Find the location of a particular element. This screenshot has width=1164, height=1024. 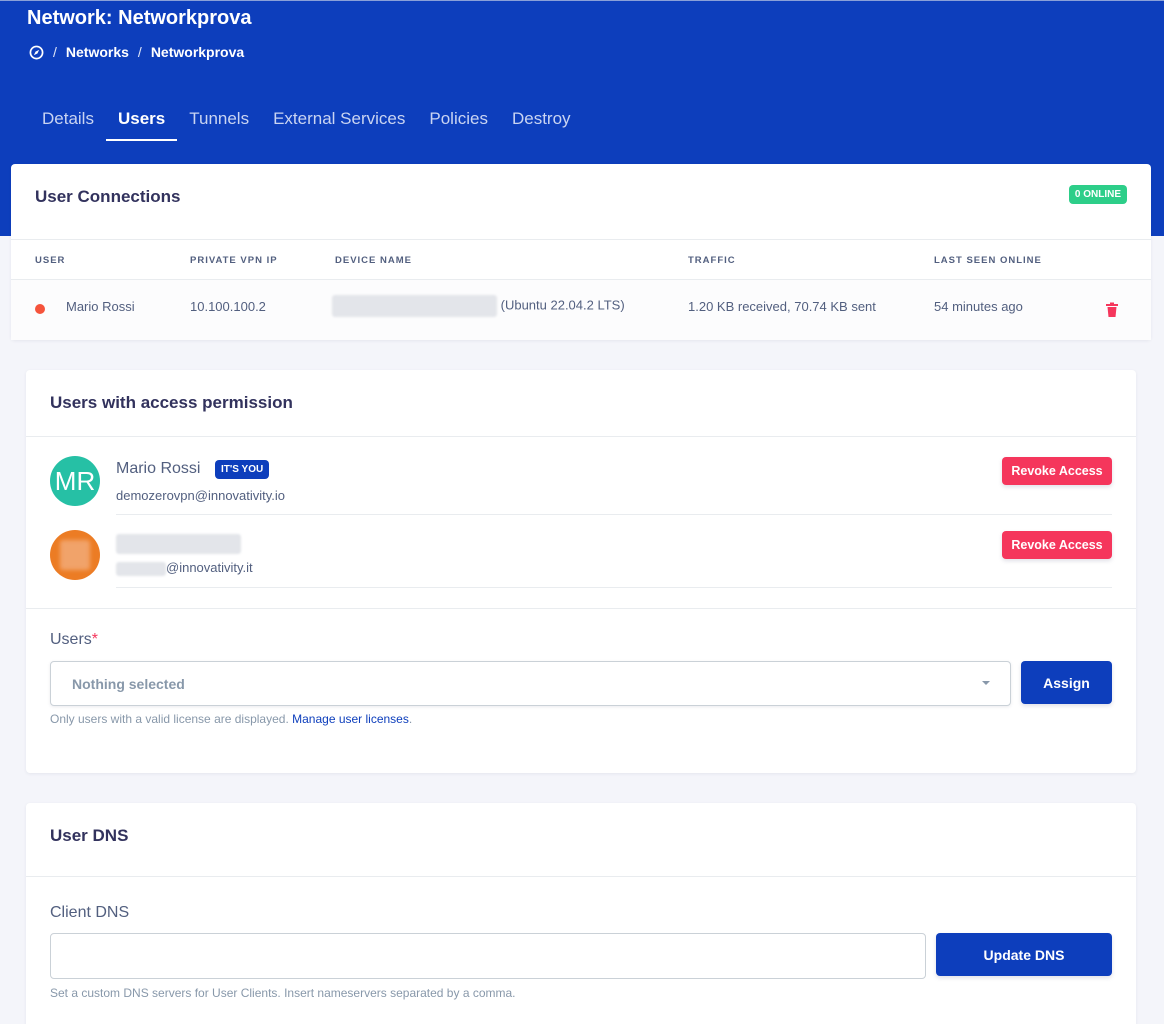

connection-ip: 10.100.100.2 is located at coordinates (228, 306).